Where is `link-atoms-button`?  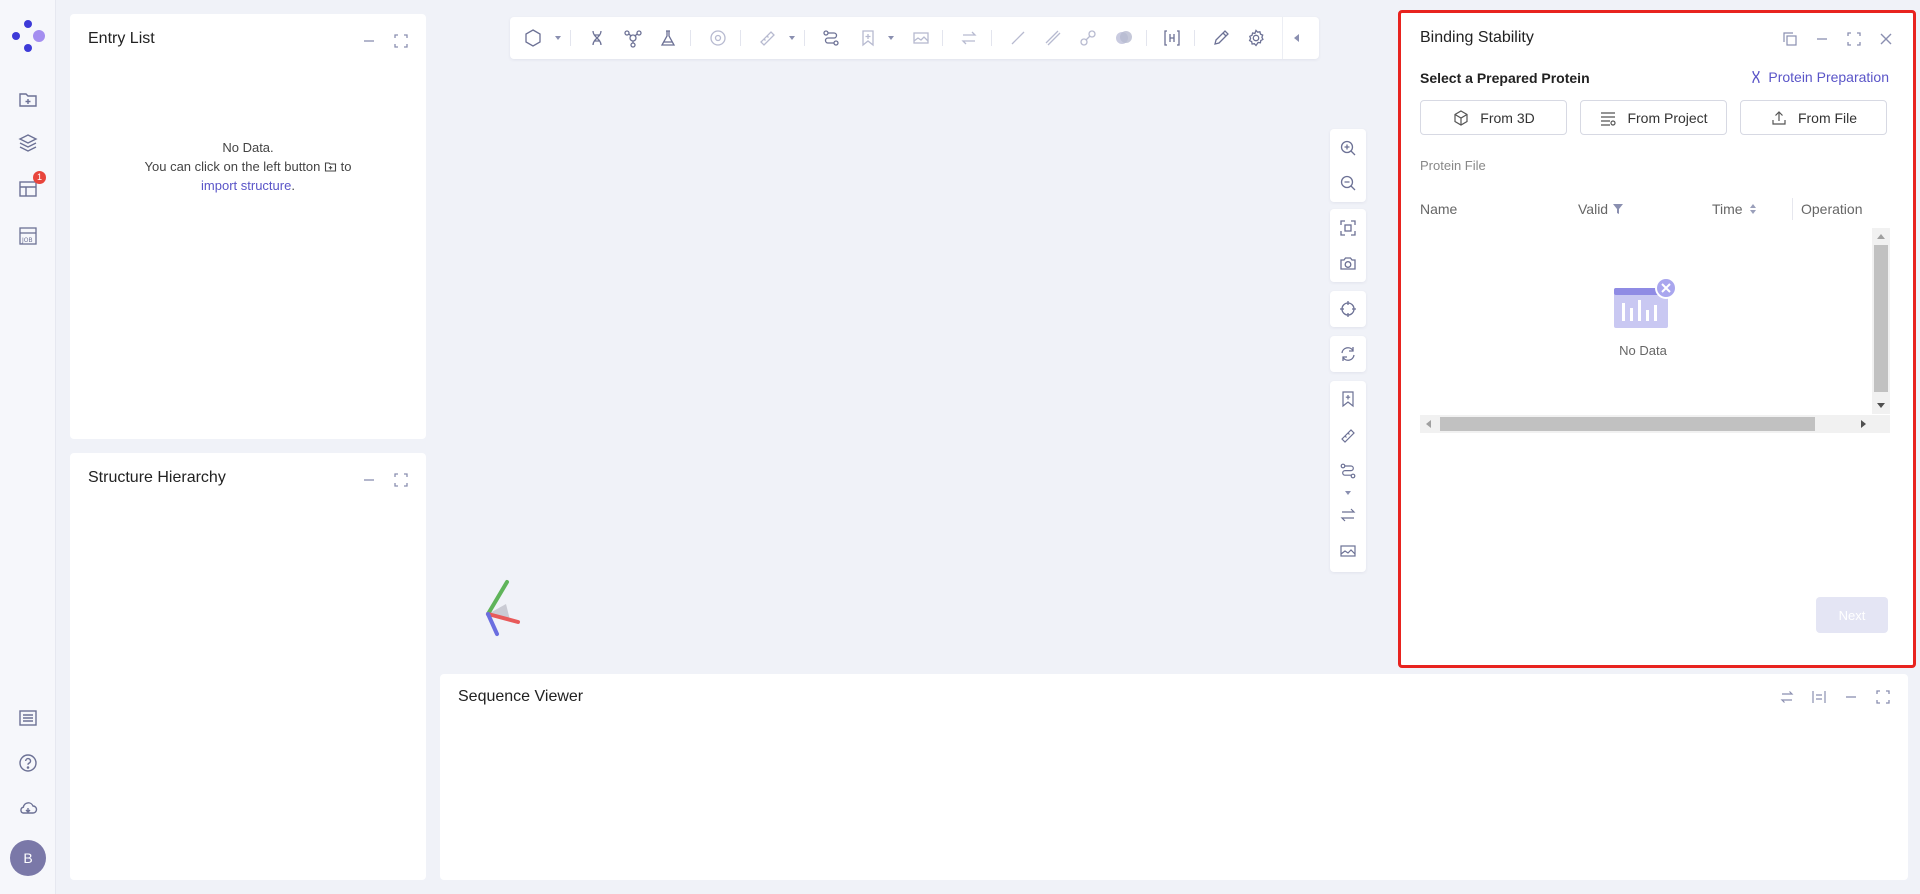
link-atoms-button is located at coordinates (1088, 38).